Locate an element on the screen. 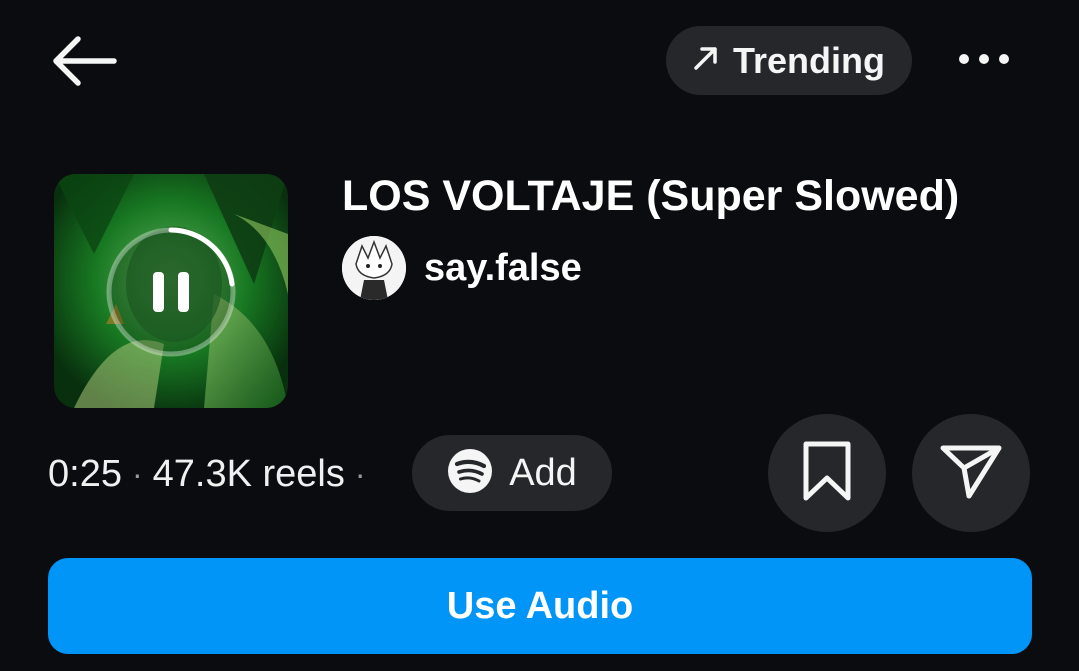 The image size is (1079, 671). save-audio-button is located at coordinates (827, 473).